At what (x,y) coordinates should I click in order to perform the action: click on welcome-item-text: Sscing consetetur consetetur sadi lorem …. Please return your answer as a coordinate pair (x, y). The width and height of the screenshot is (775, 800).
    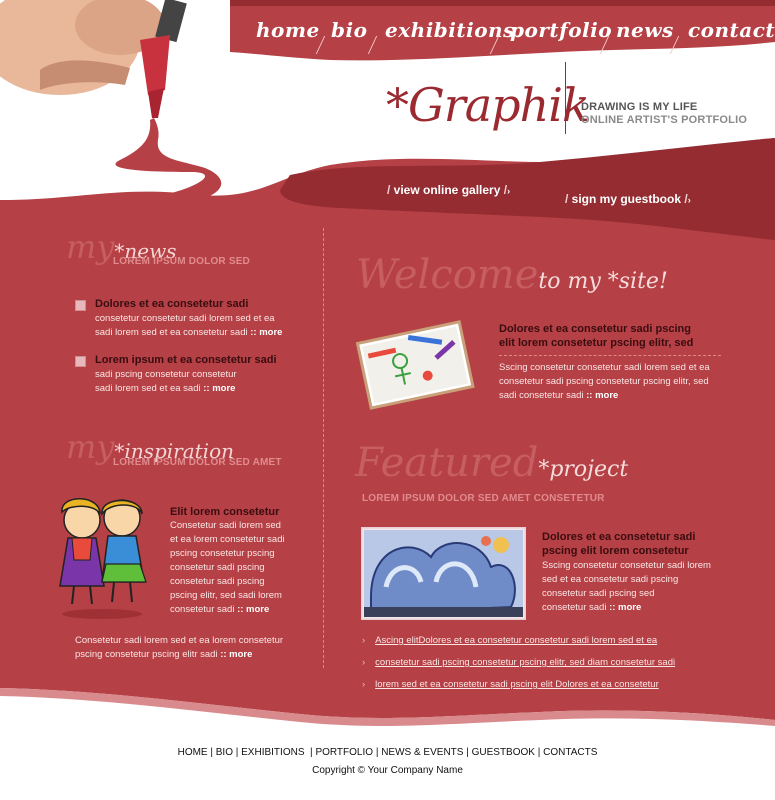
    Looking at the image, I should click on (619, 382).